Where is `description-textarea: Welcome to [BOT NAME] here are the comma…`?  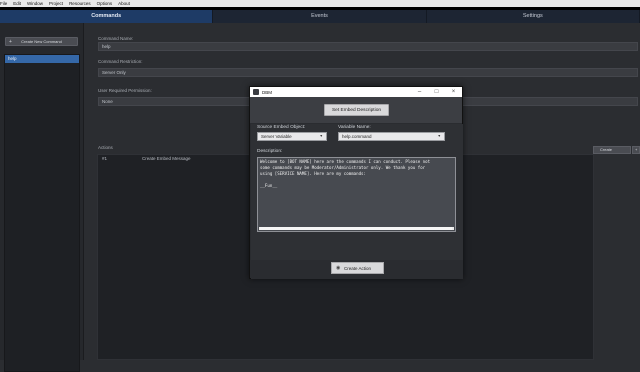
description-textarea: Welcome to [BOT NAME] here are the comma… is located at coordinates (356, 194).